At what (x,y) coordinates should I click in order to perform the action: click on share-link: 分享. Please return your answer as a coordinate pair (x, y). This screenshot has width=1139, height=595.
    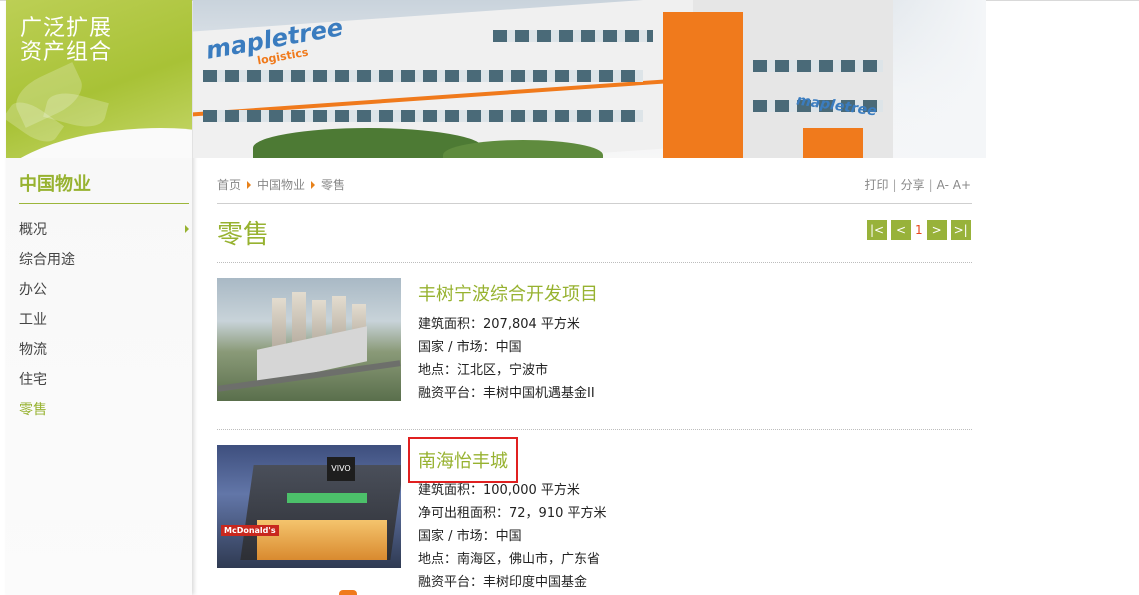
    Looking at the image, I should click on (913, 185).